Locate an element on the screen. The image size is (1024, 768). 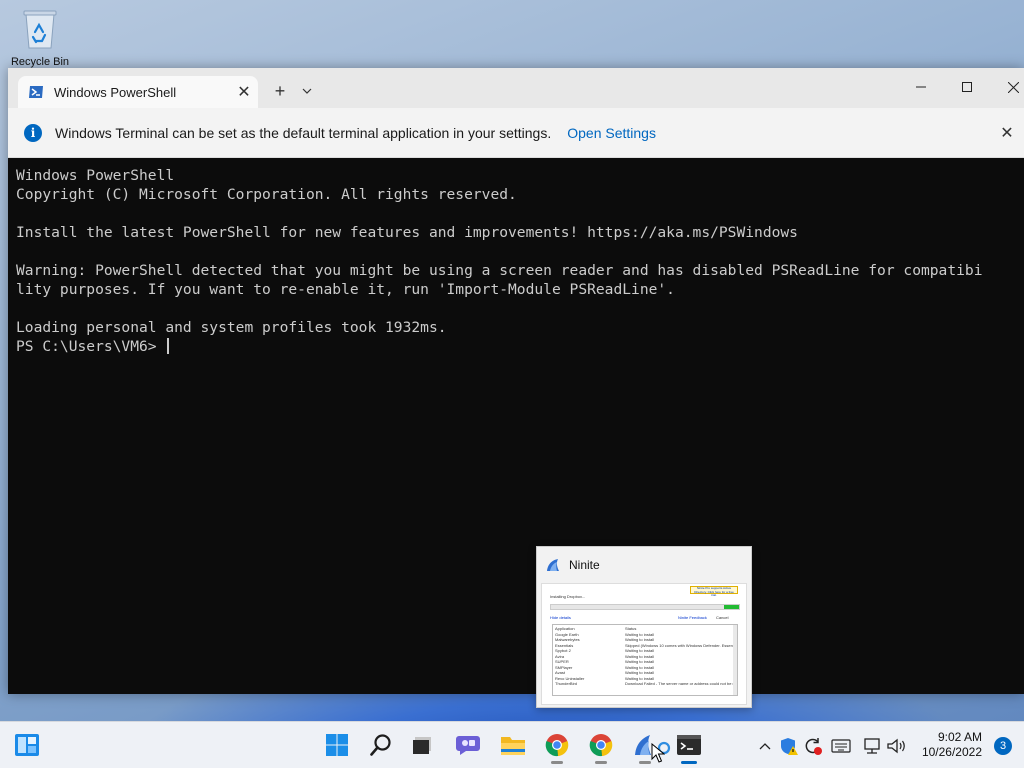
keyboard-tray-icon is located at coordinates (841, 746).